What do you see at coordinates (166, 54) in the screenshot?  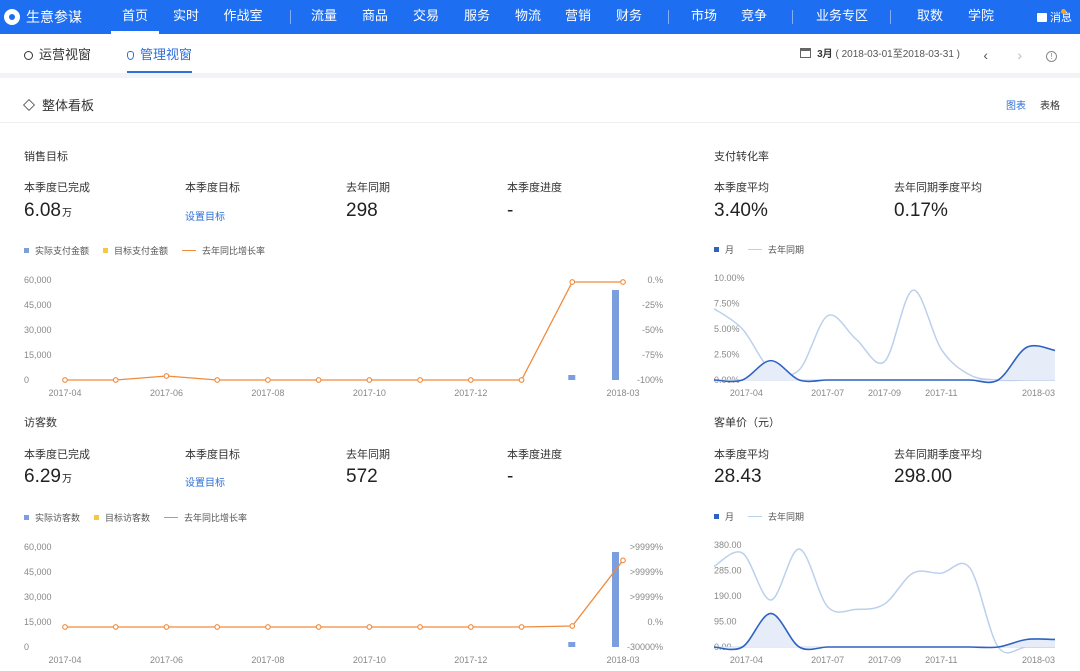 I see `tab-label: 管理视窗` at bounding box center [166, 54].